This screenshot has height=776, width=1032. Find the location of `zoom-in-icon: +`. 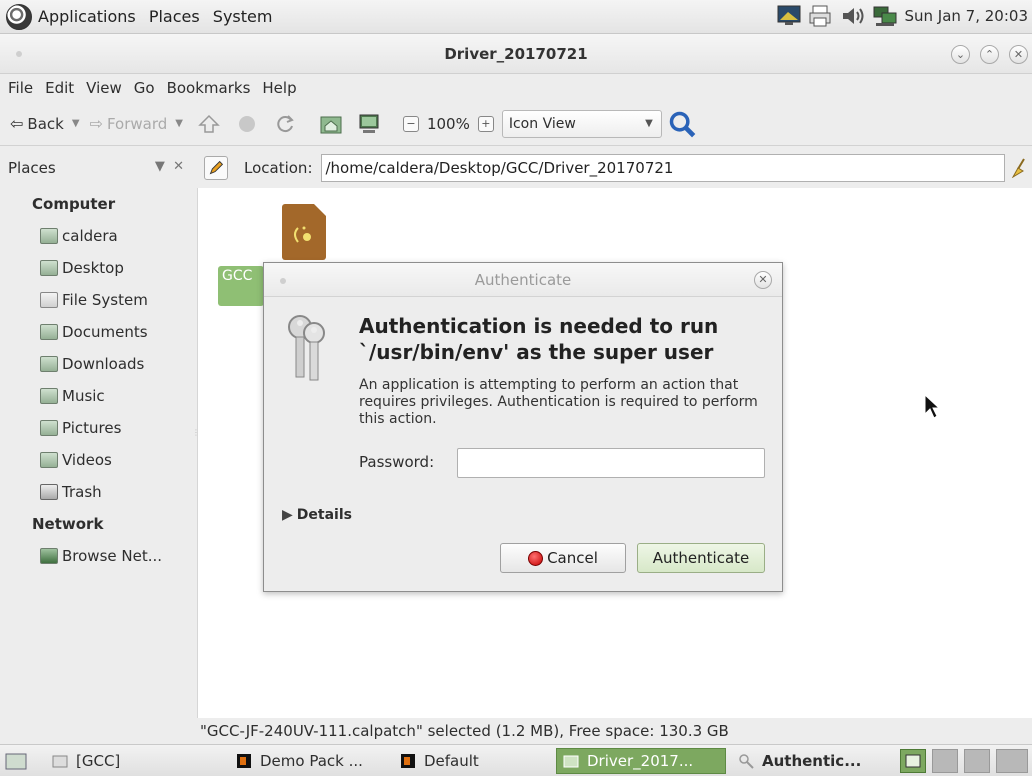

zoom-in-icon: + is located at coordinates (485, 123).